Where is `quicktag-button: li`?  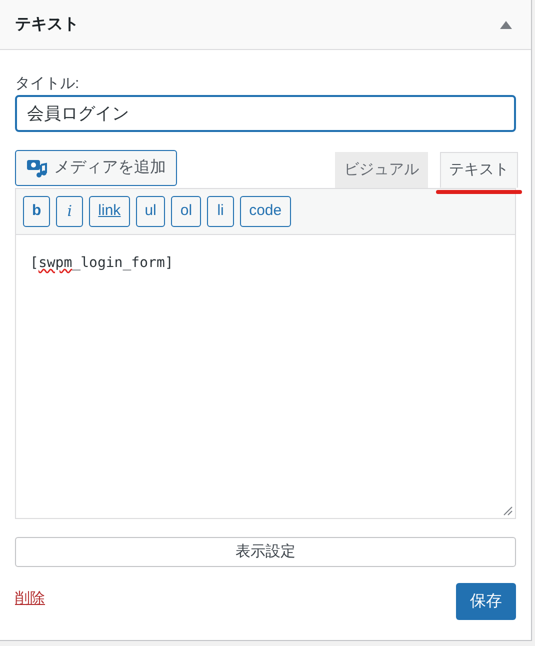 quicktag-button: li is located at coordinates (220, 211).